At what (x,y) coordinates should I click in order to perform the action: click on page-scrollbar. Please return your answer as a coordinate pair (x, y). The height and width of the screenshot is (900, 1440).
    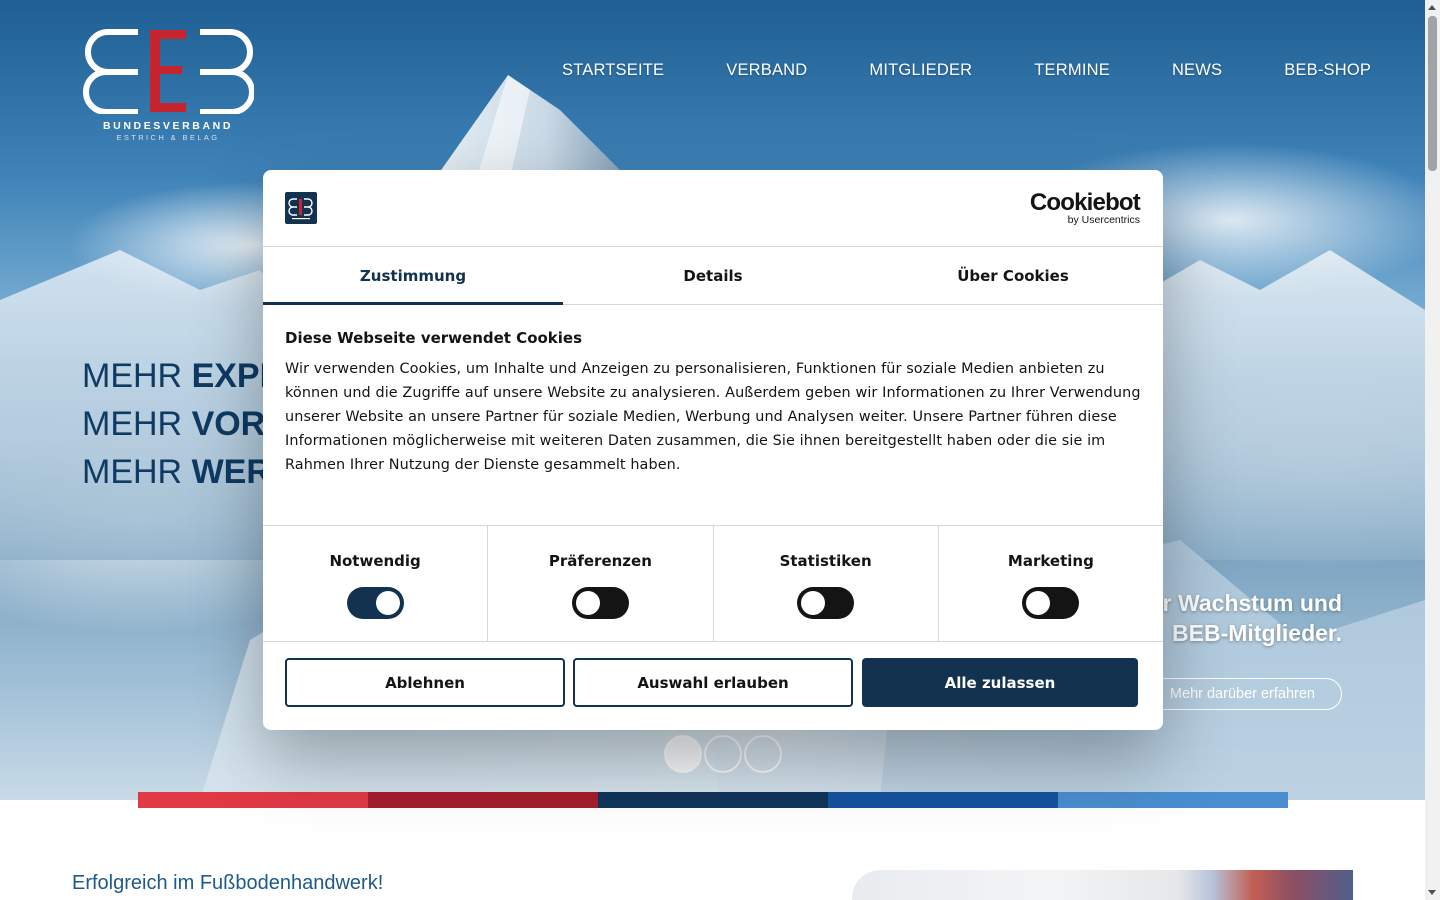
    Looking at the image, I should click on (1432, 450).